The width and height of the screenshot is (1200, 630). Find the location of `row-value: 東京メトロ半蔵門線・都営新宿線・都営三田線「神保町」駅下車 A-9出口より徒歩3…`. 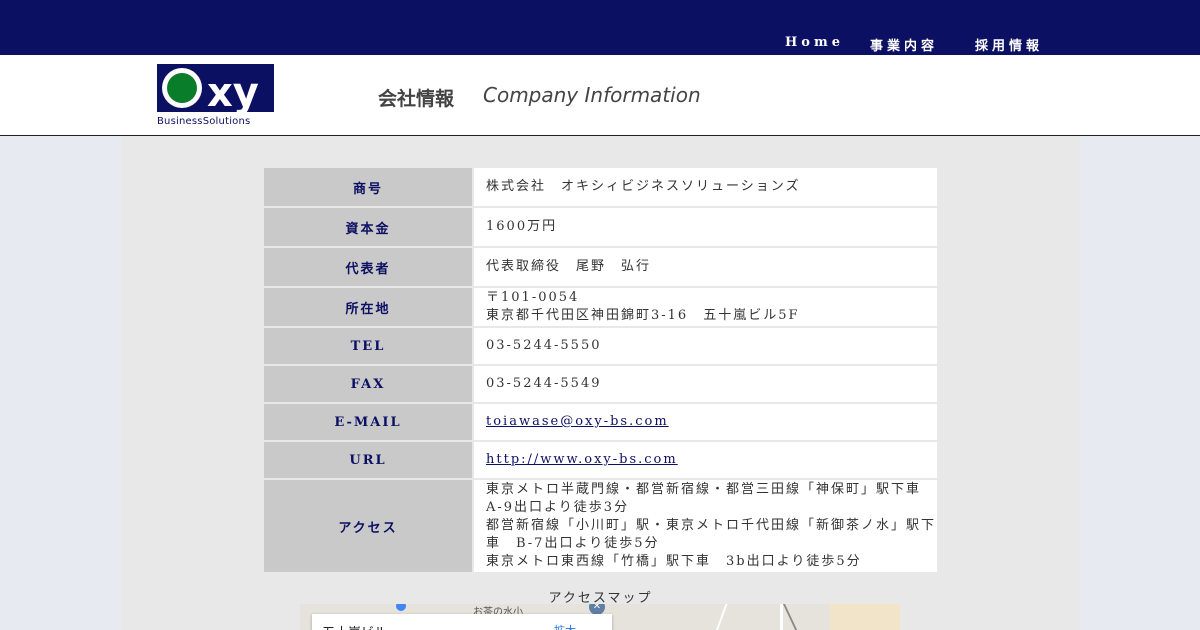

row-value: 東京メトロ半蔵門線・都営新宿線・都営三田線「神保町」駅下車 A-9出口より徒歩3… is located at coordinates (704, 526).